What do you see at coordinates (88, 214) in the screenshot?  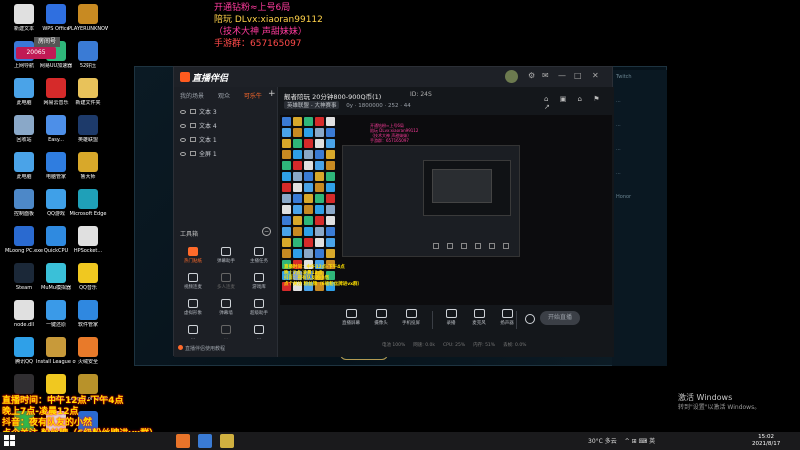 I see `desktop-icon-label: Microsoft Edge` at bounding box center [88, 214].